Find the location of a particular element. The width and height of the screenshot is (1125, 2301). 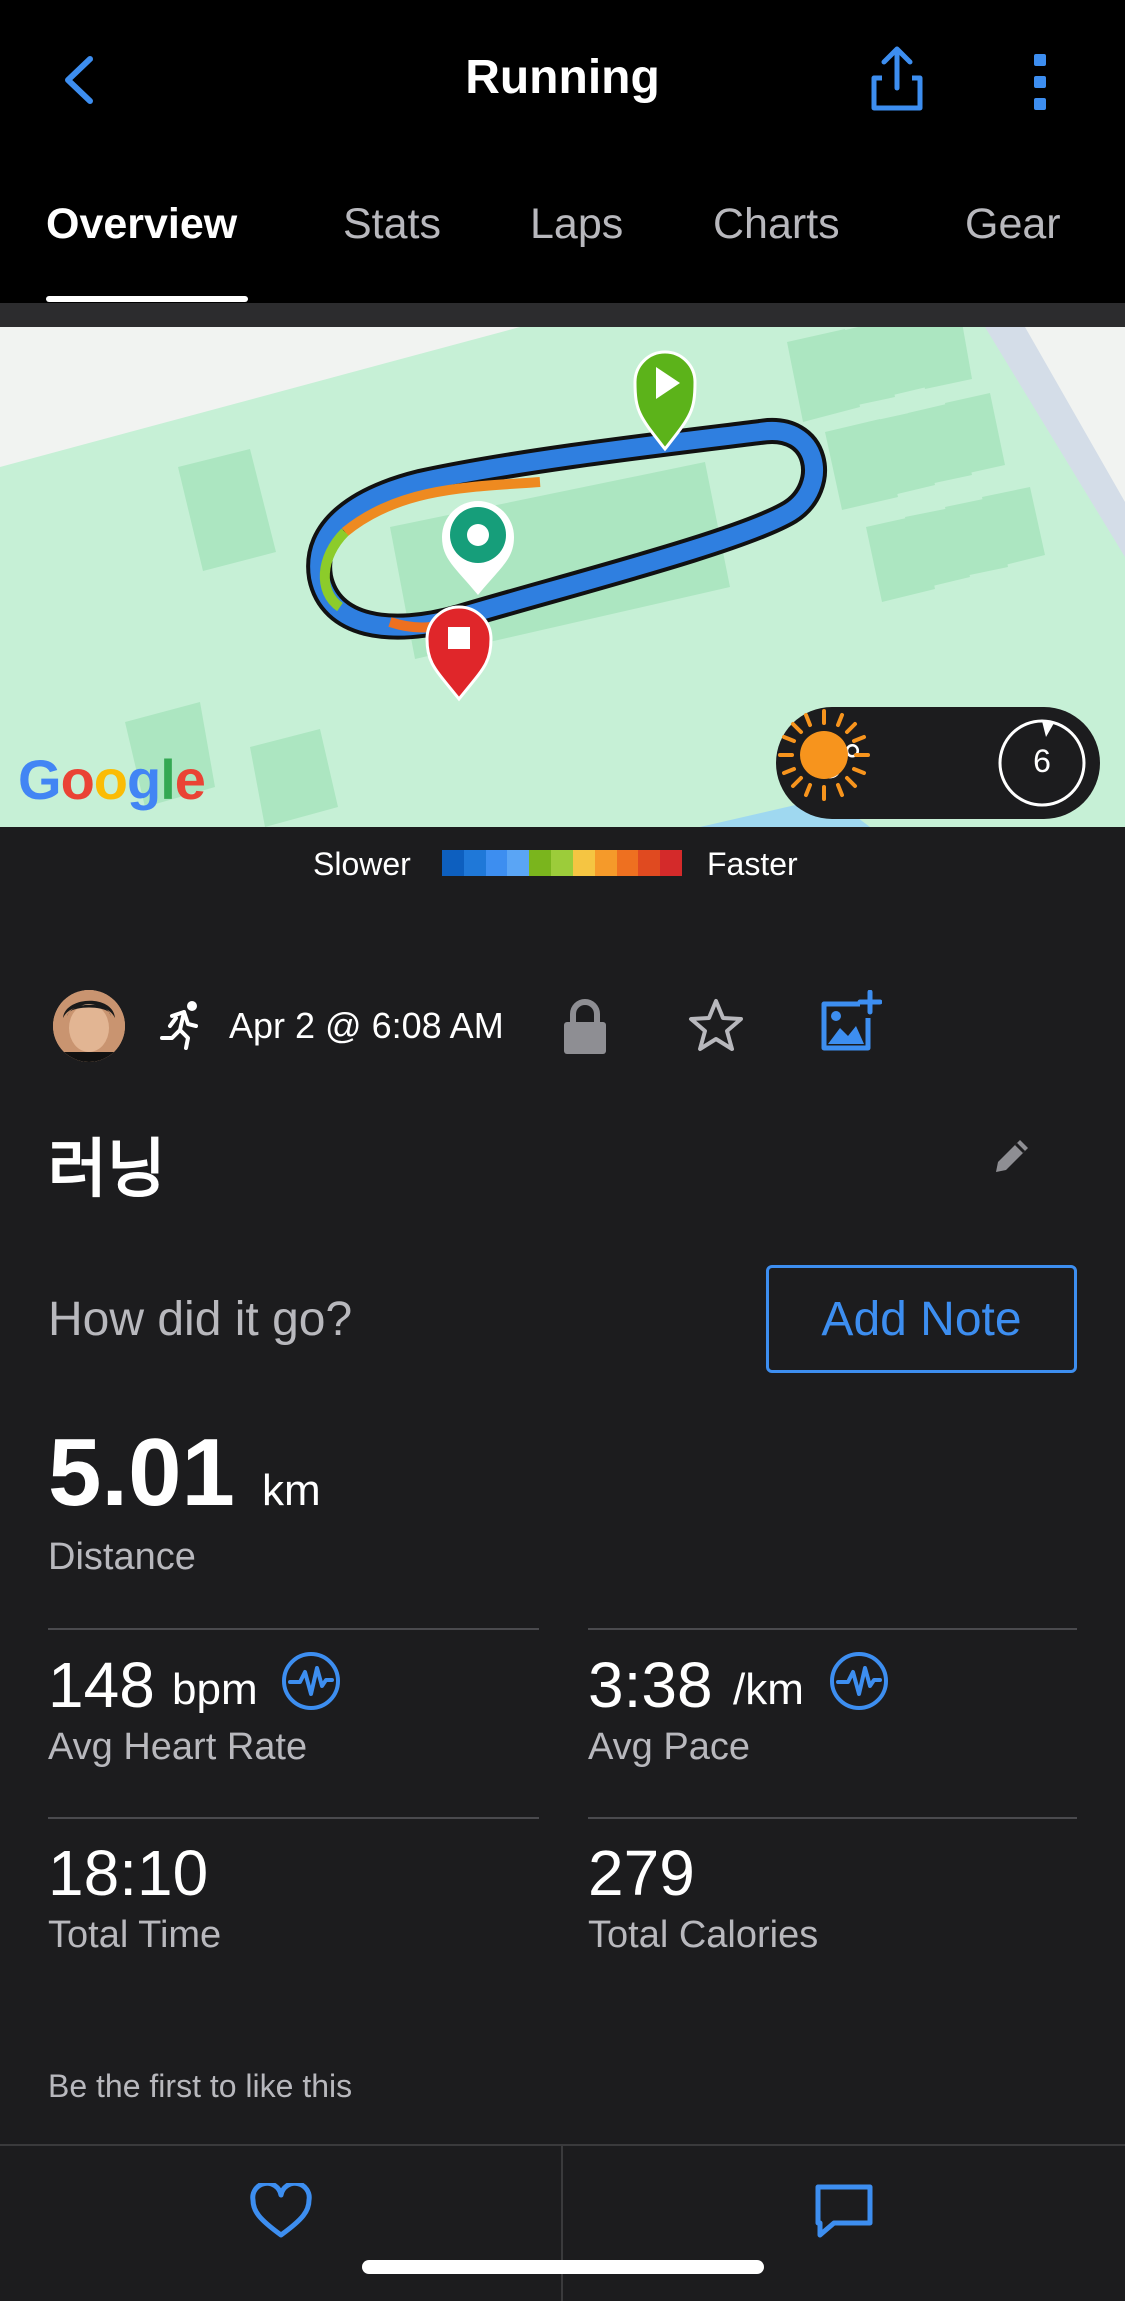

distance-label: Distance is located at coordinates (122, 1557).